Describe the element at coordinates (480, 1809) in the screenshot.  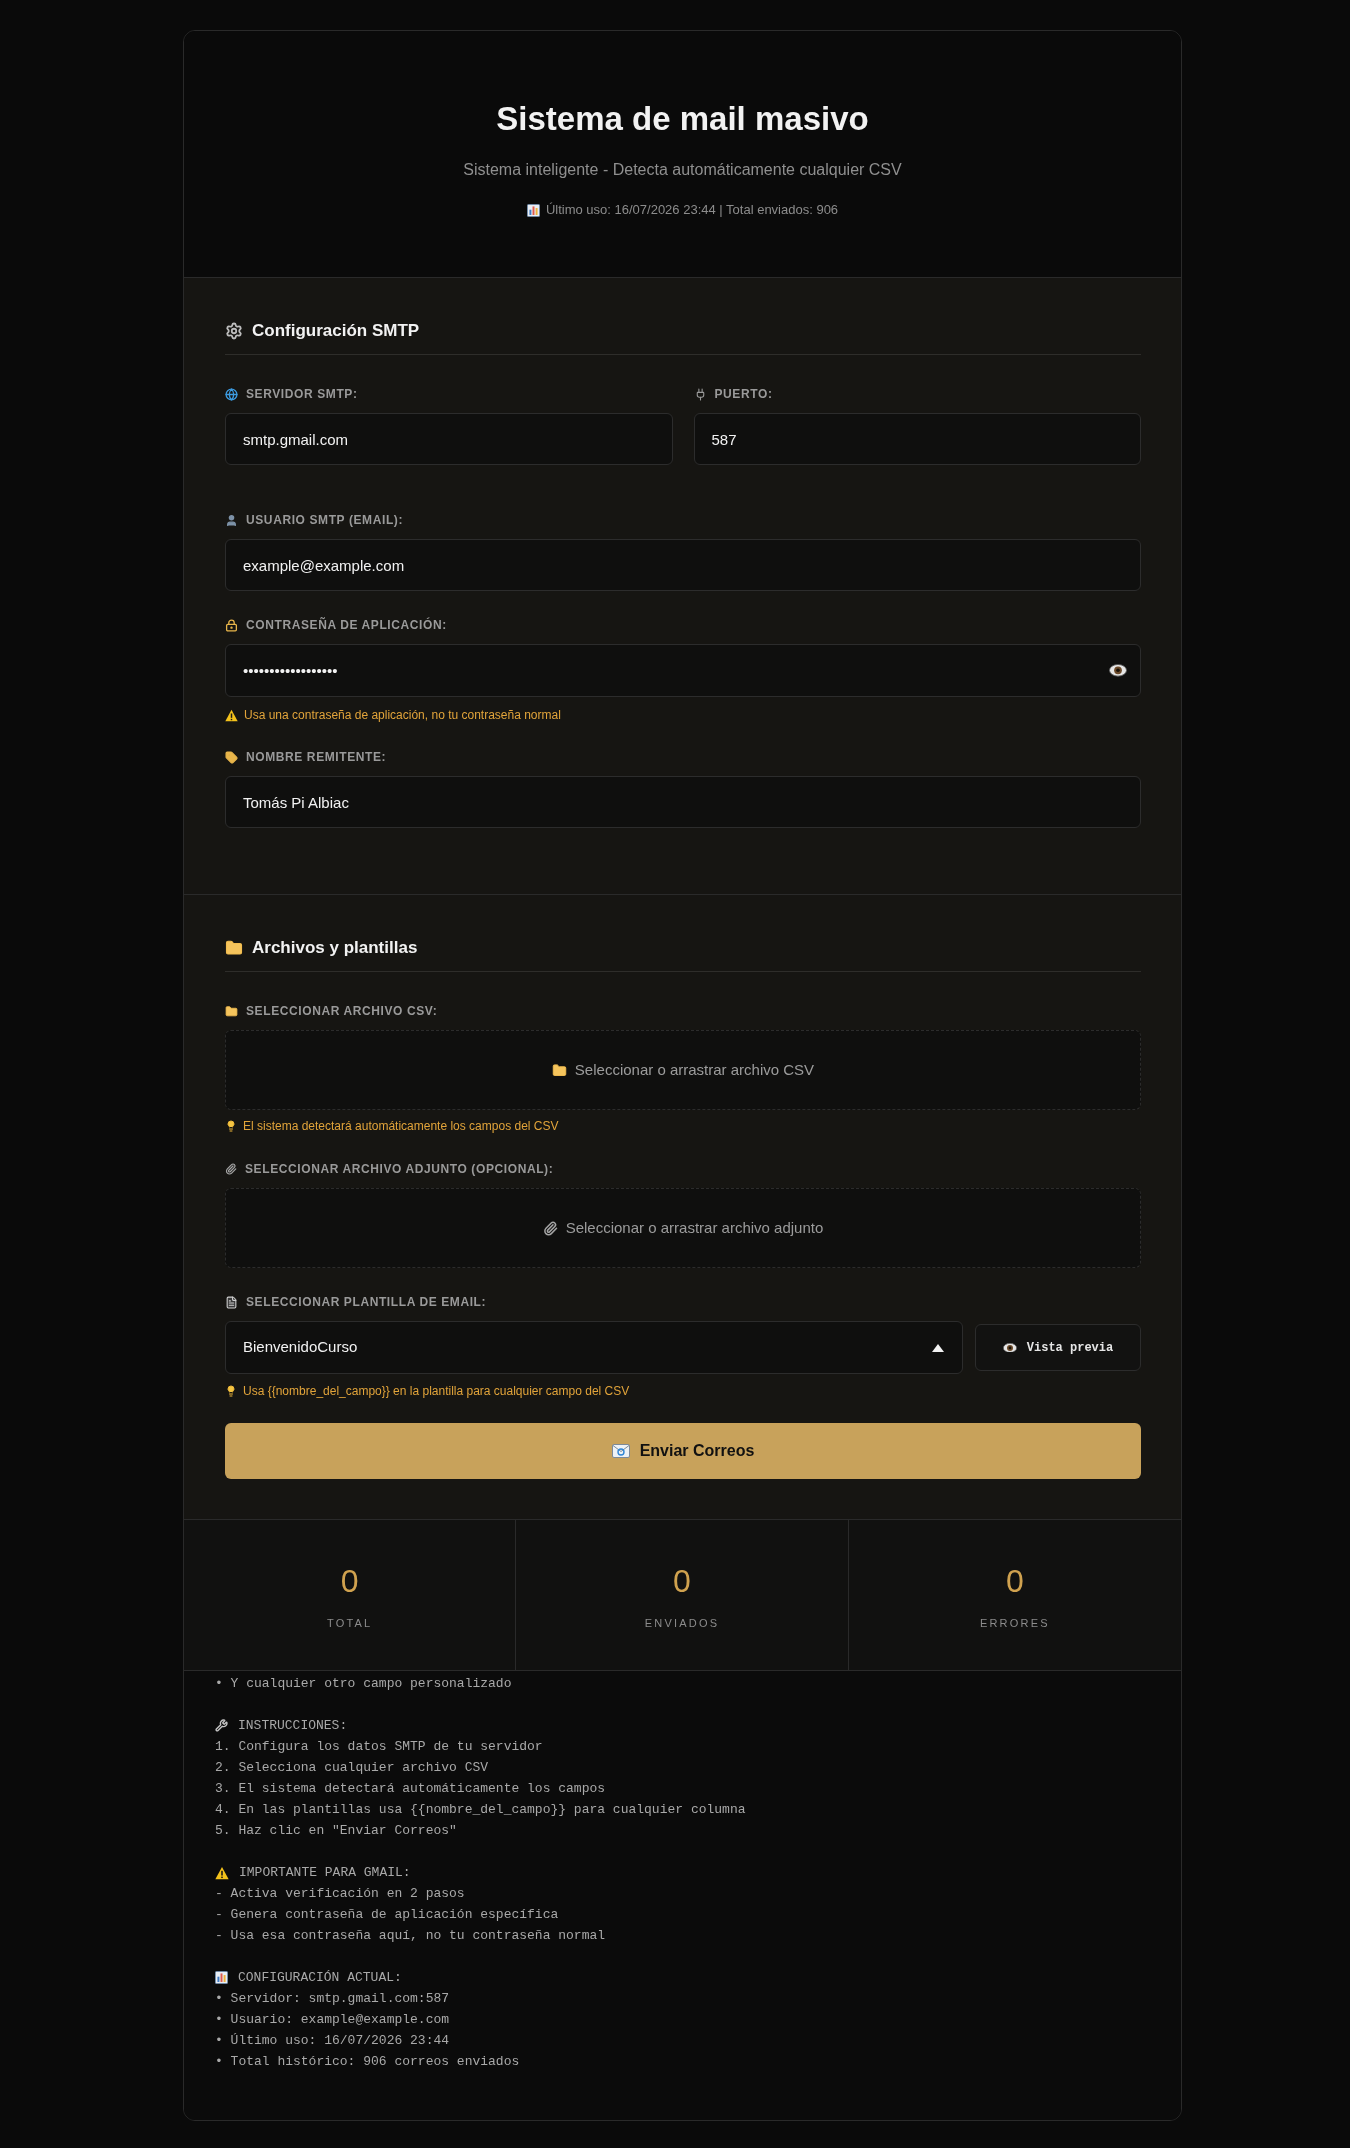
I see `log-line: 4. En las plantillas usa {{nombre_del_campo}} para cualquier columna` at that location.